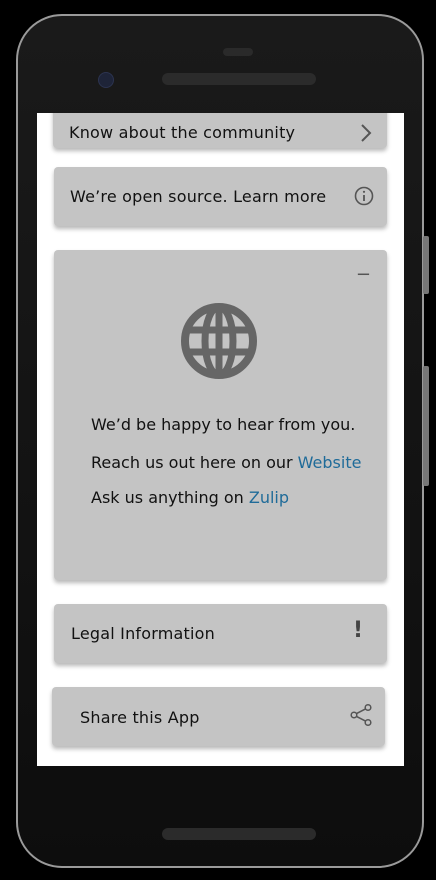  What do you see at coordinates (361, 717) in the screenshot?
I see `share-icon` at bounding box center [361, 717].